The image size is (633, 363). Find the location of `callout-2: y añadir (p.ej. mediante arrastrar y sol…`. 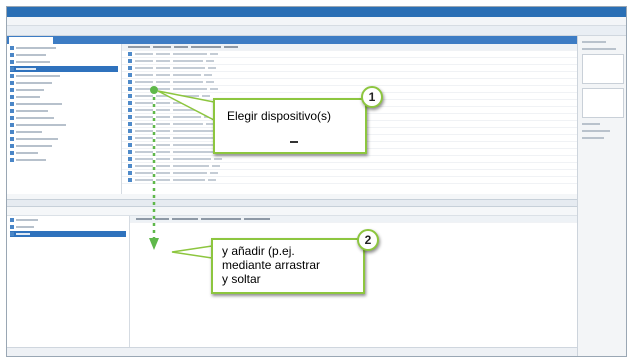

callout-2: y añadir (p.ej. mediante arrastrar y sol… is located at coordinates (288, 266).